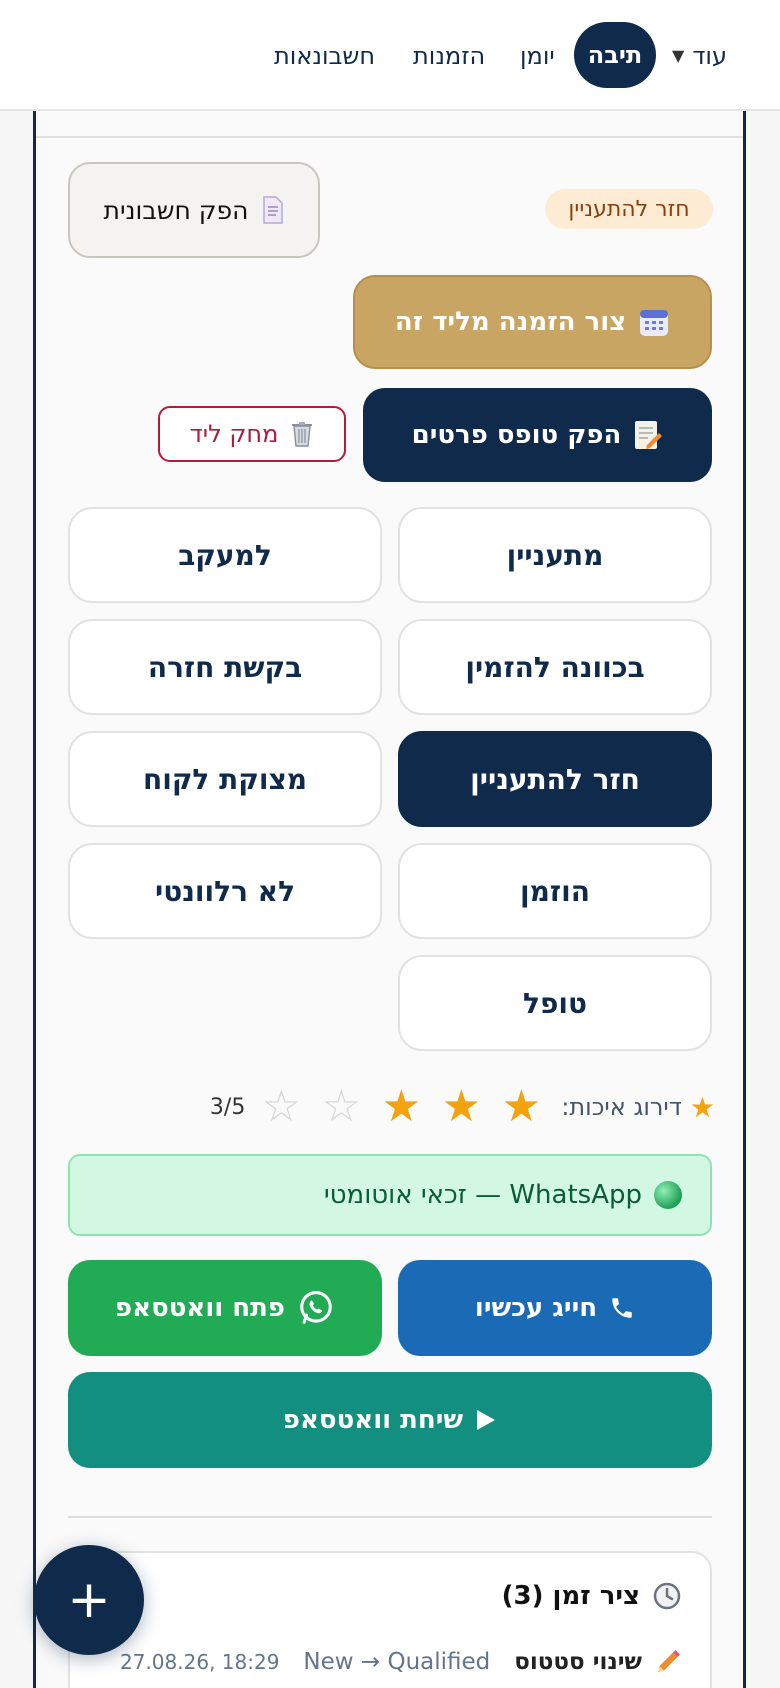 The height and width of the screenshot is (1688, 780). Describe the element at coordinates (648, 435) in the screenshot. I see `memo-icon` at that location.